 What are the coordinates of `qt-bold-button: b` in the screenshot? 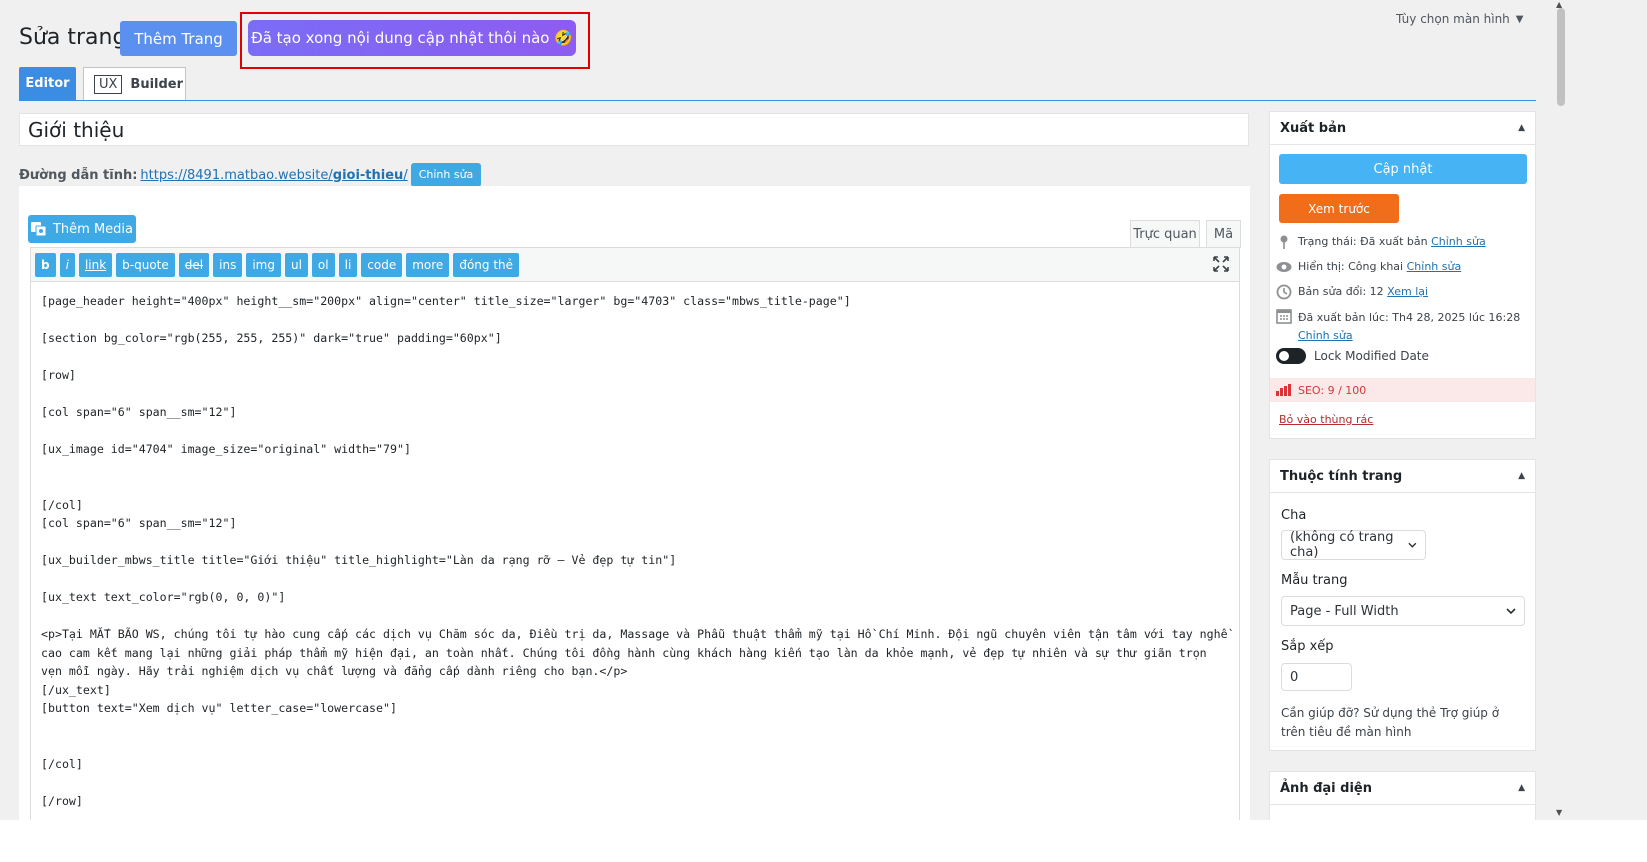 It's located at (45, 264).